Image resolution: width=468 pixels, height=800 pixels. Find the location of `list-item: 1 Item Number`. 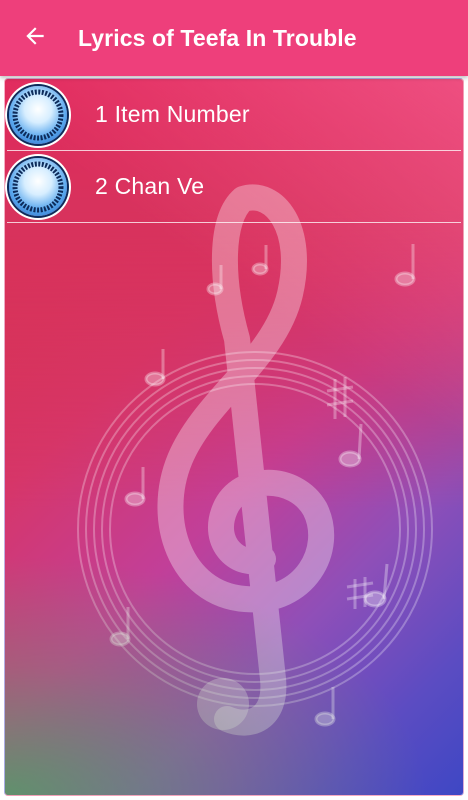

list-item: 1 Item Number is located at coordinates (234, 115).